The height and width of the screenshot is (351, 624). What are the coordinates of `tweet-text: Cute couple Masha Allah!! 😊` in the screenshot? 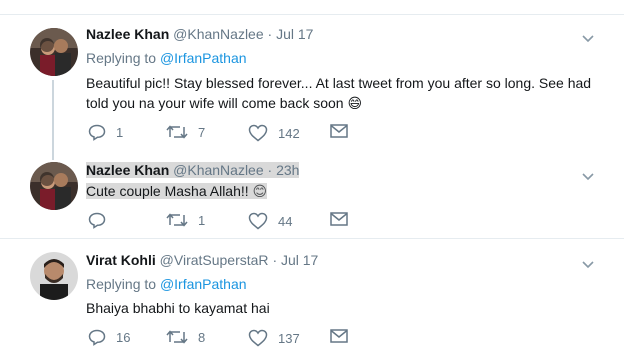 It's located at (177, 191).